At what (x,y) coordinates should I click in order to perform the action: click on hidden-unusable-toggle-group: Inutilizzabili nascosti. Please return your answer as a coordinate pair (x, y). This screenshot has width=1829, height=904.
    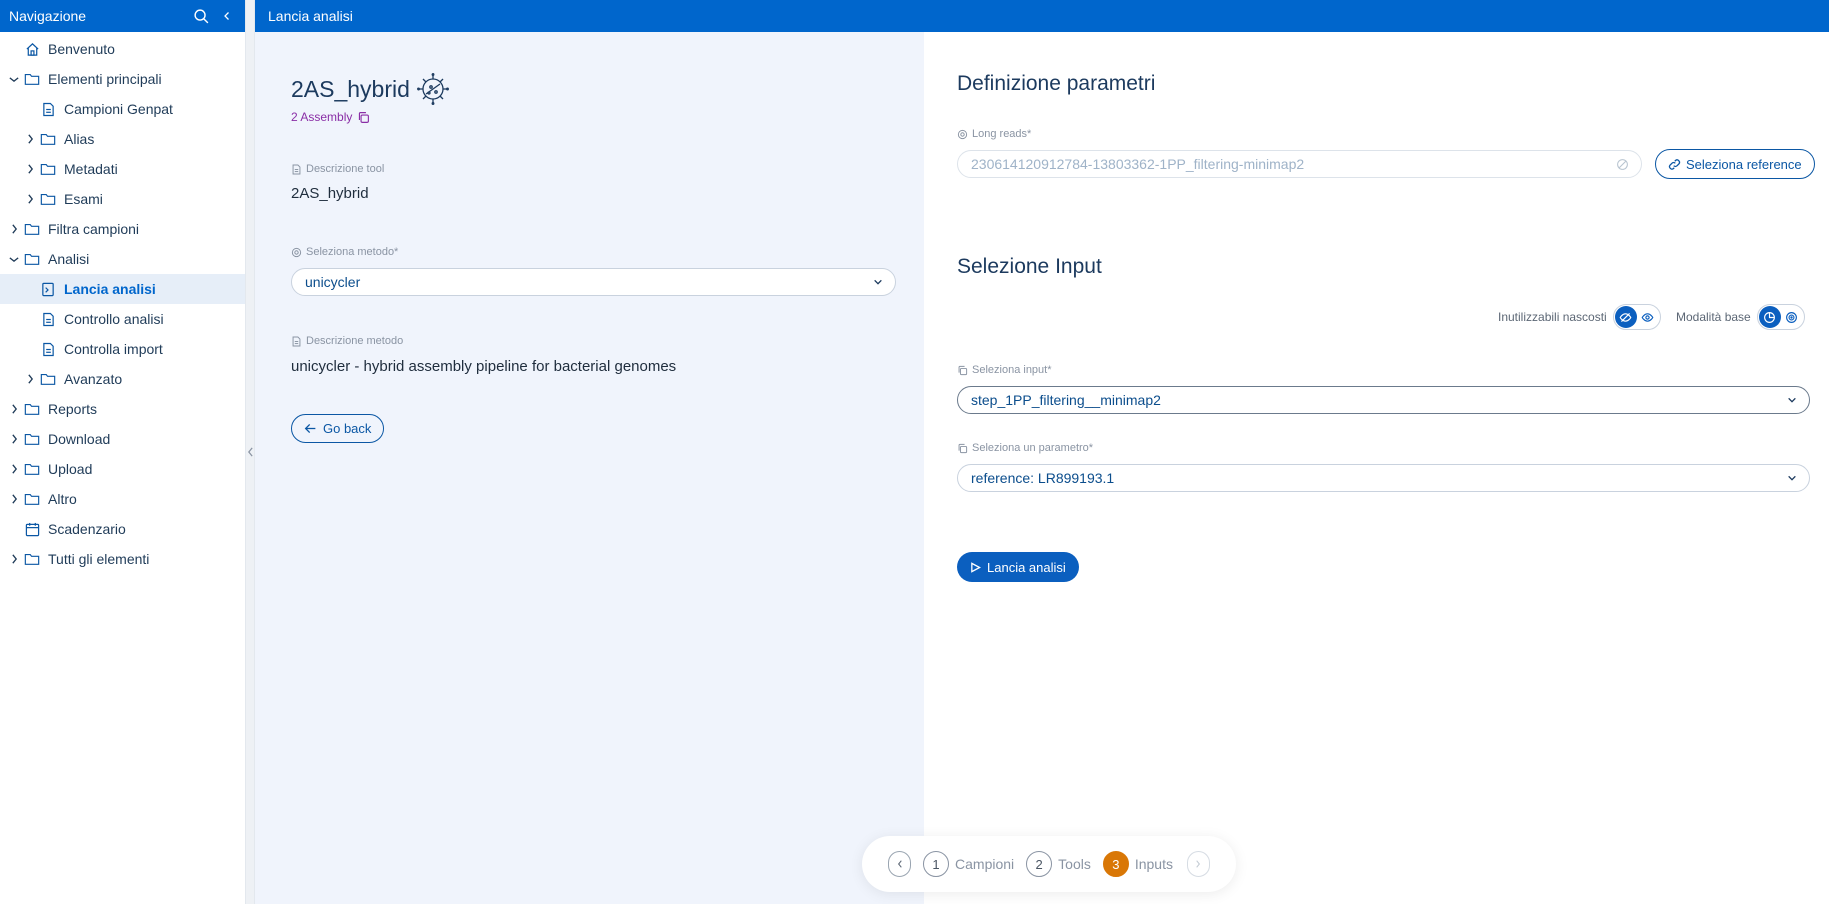
    Looking at the image, I should click on (1579, 317).